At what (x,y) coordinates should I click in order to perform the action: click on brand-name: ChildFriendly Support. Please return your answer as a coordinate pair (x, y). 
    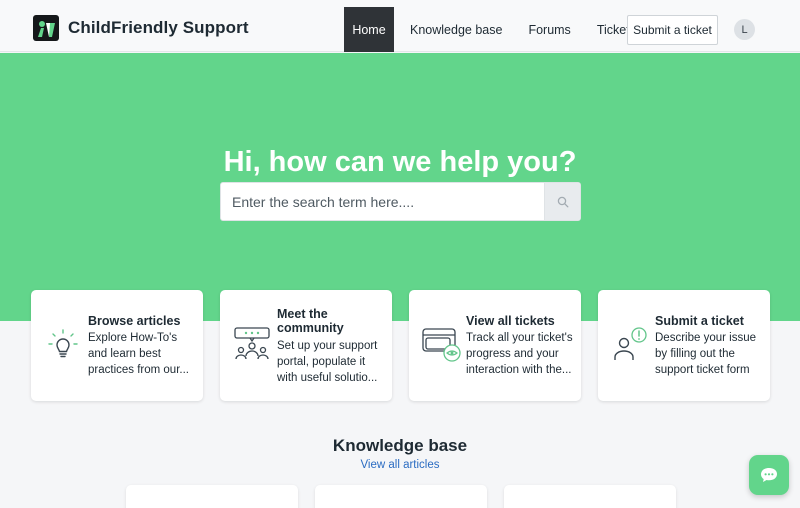
    Looking at the image, I should click on (158, 27).